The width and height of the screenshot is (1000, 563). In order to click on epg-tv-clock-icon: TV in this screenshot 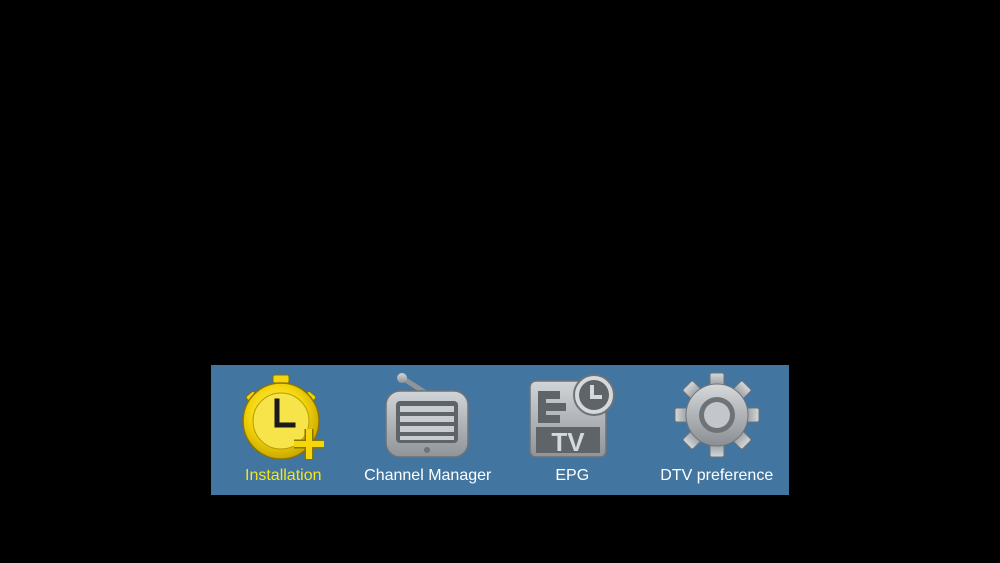, I will do `click(572, 417)`.